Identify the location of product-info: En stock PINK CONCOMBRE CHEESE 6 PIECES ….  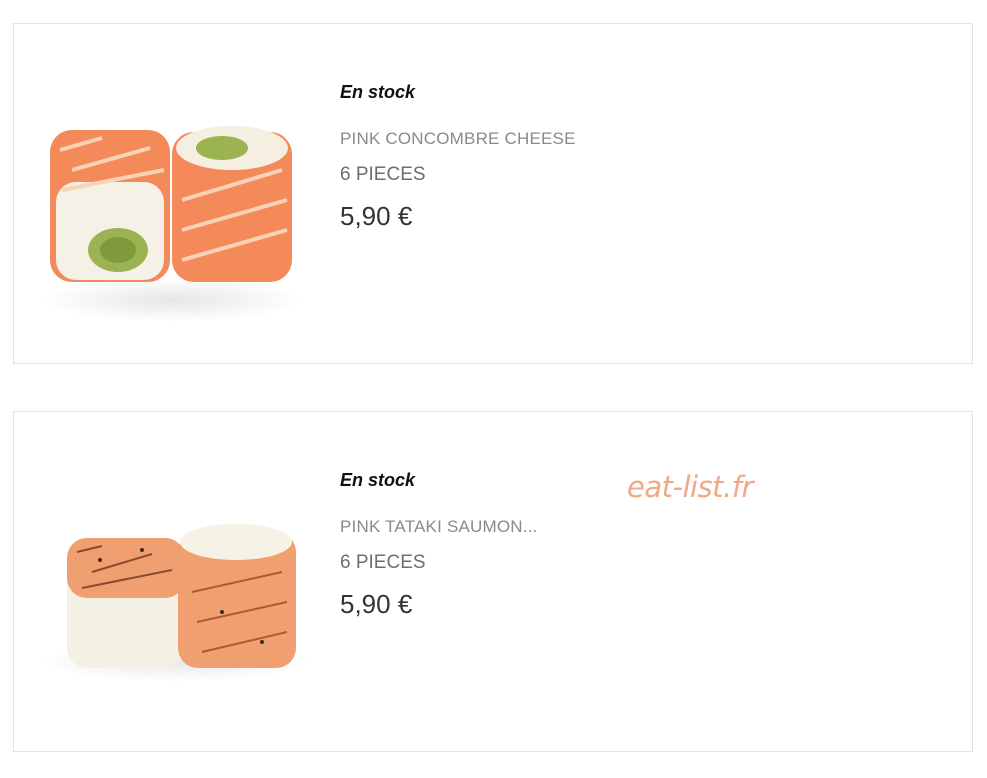
(458, 156).